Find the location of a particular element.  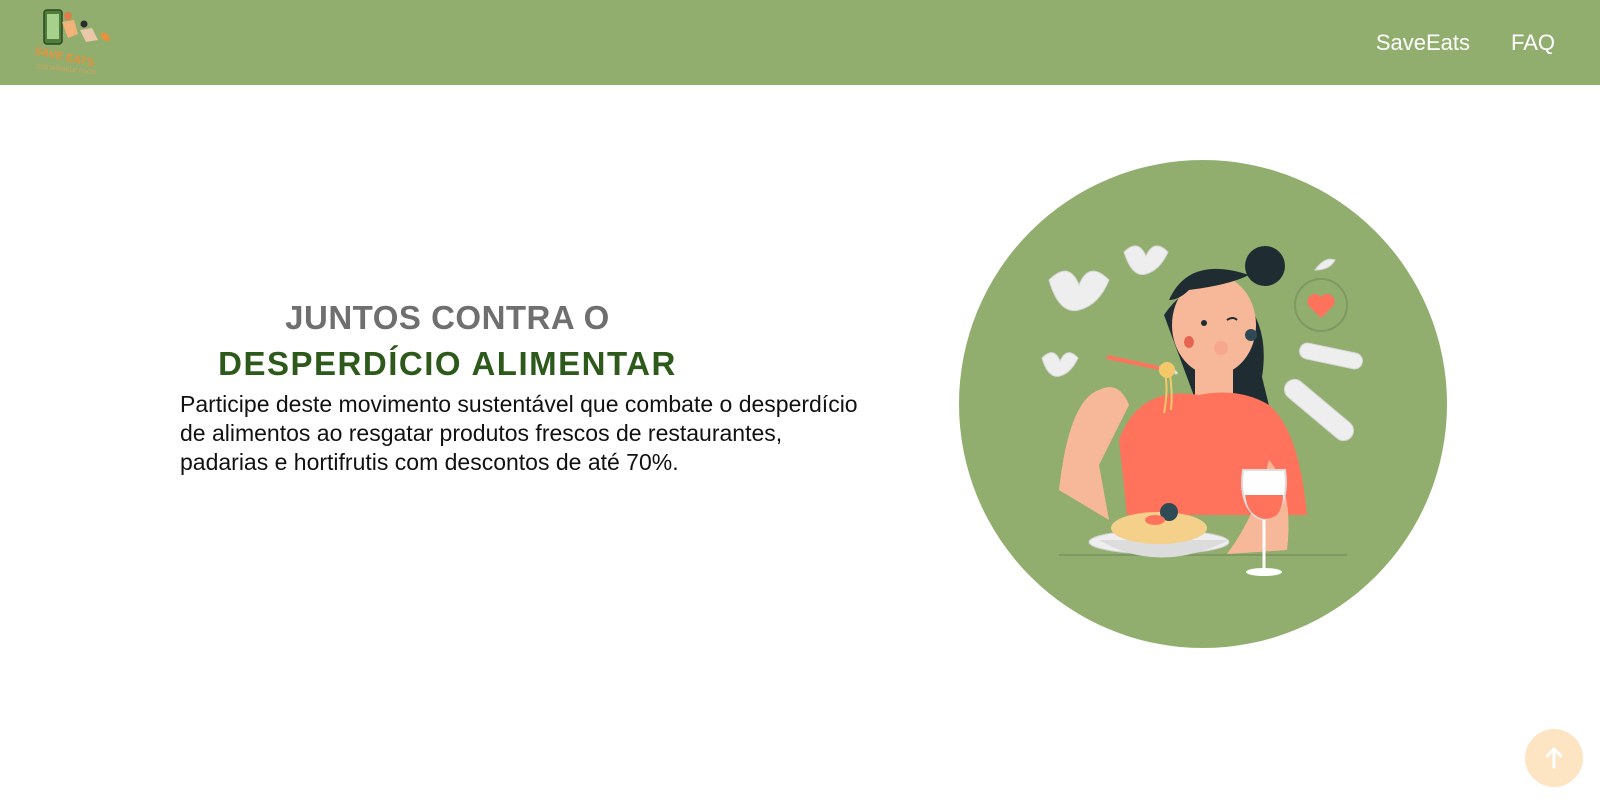

logo-graphic: SAVE EATS SUSTAINABLE FOOD is located at coordinates (71, 42).